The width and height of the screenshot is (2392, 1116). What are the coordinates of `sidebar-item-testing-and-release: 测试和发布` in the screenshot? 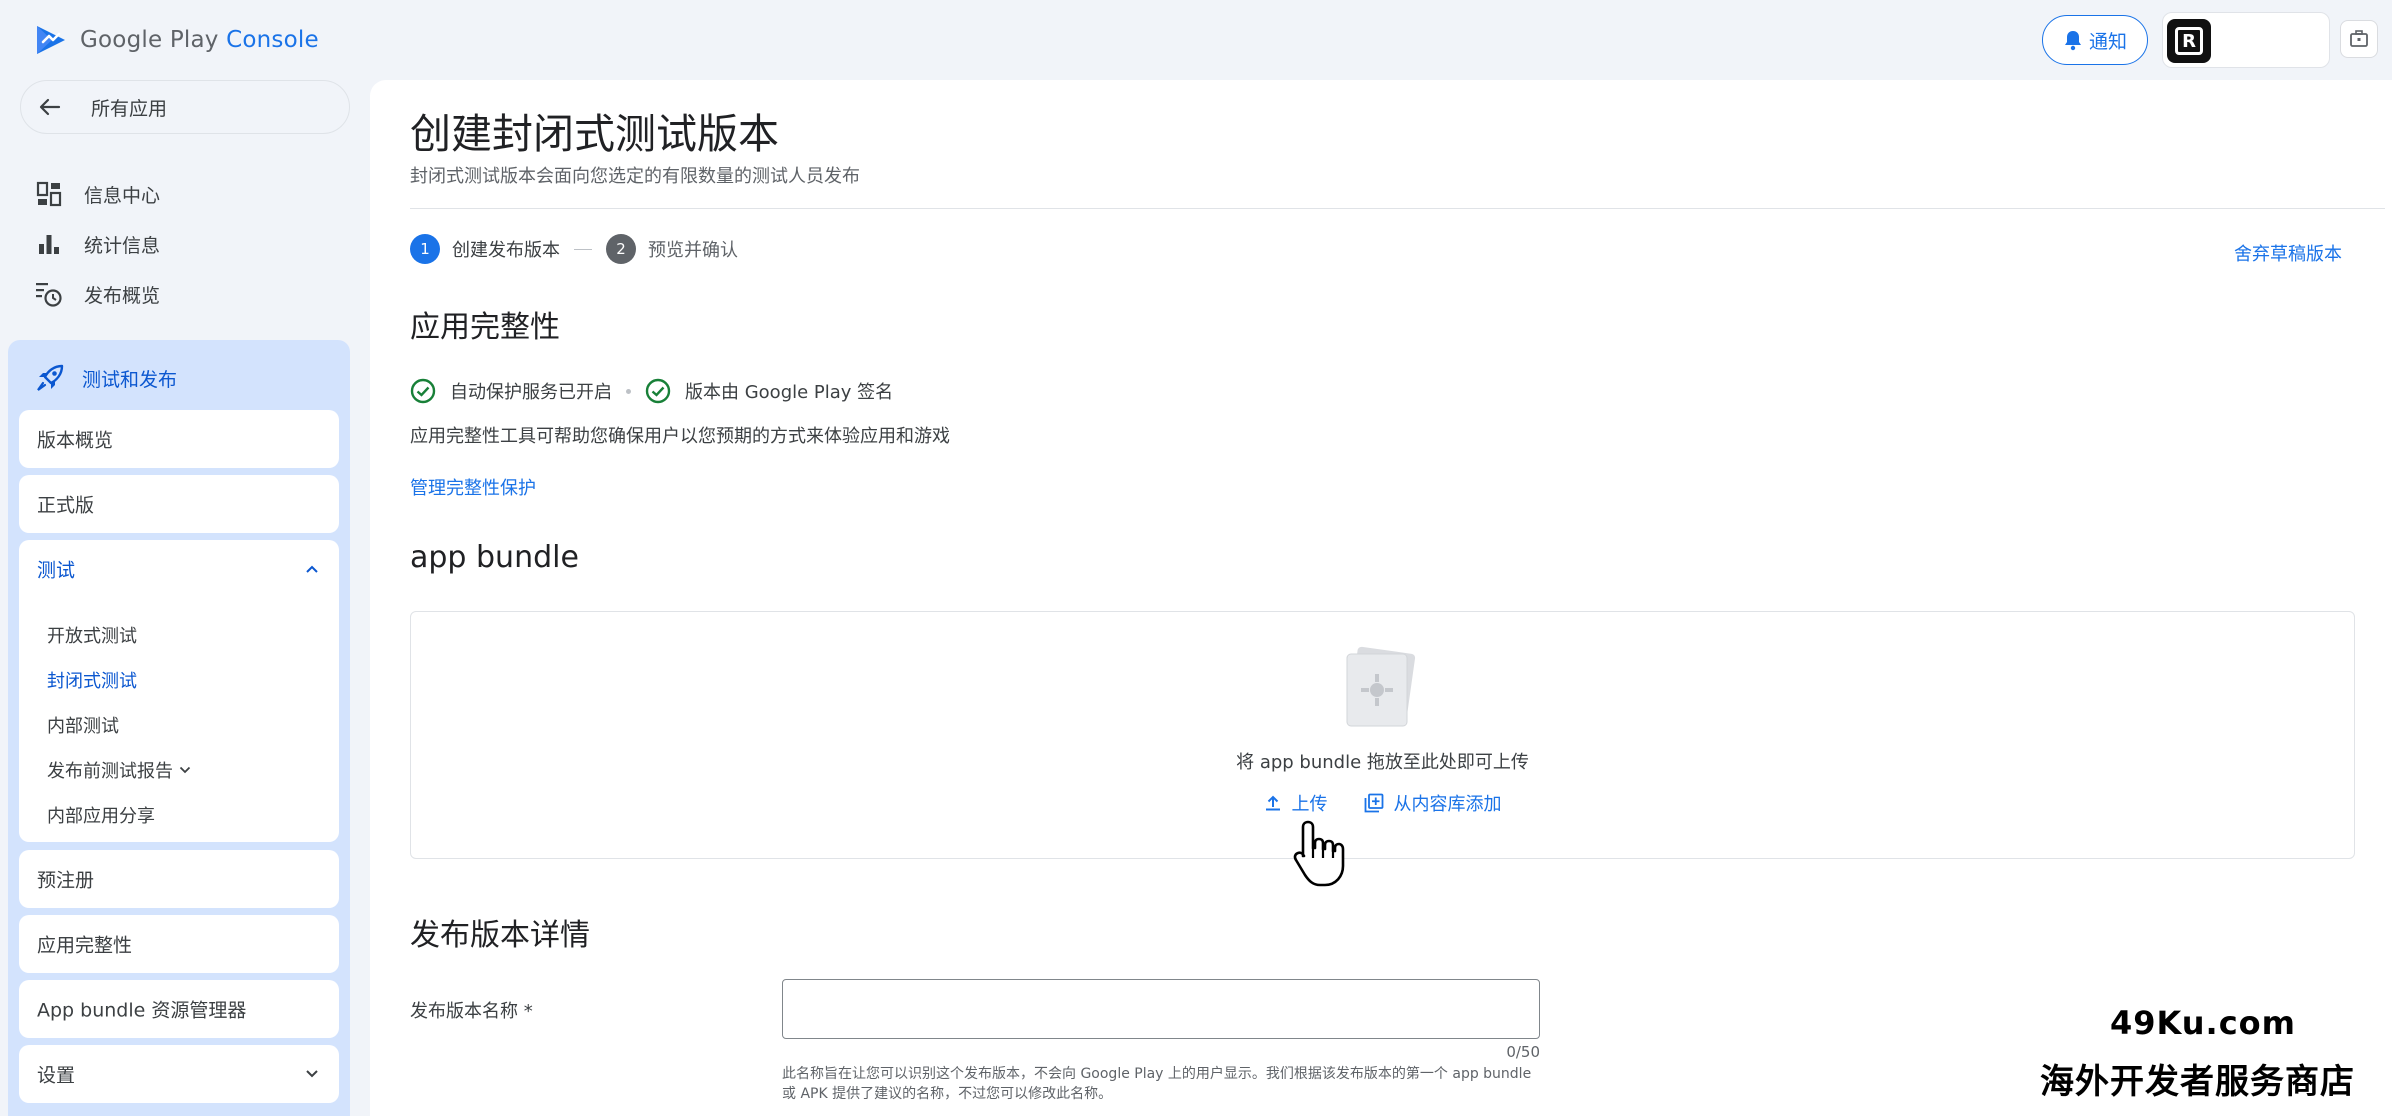 It's located at (105, 378).